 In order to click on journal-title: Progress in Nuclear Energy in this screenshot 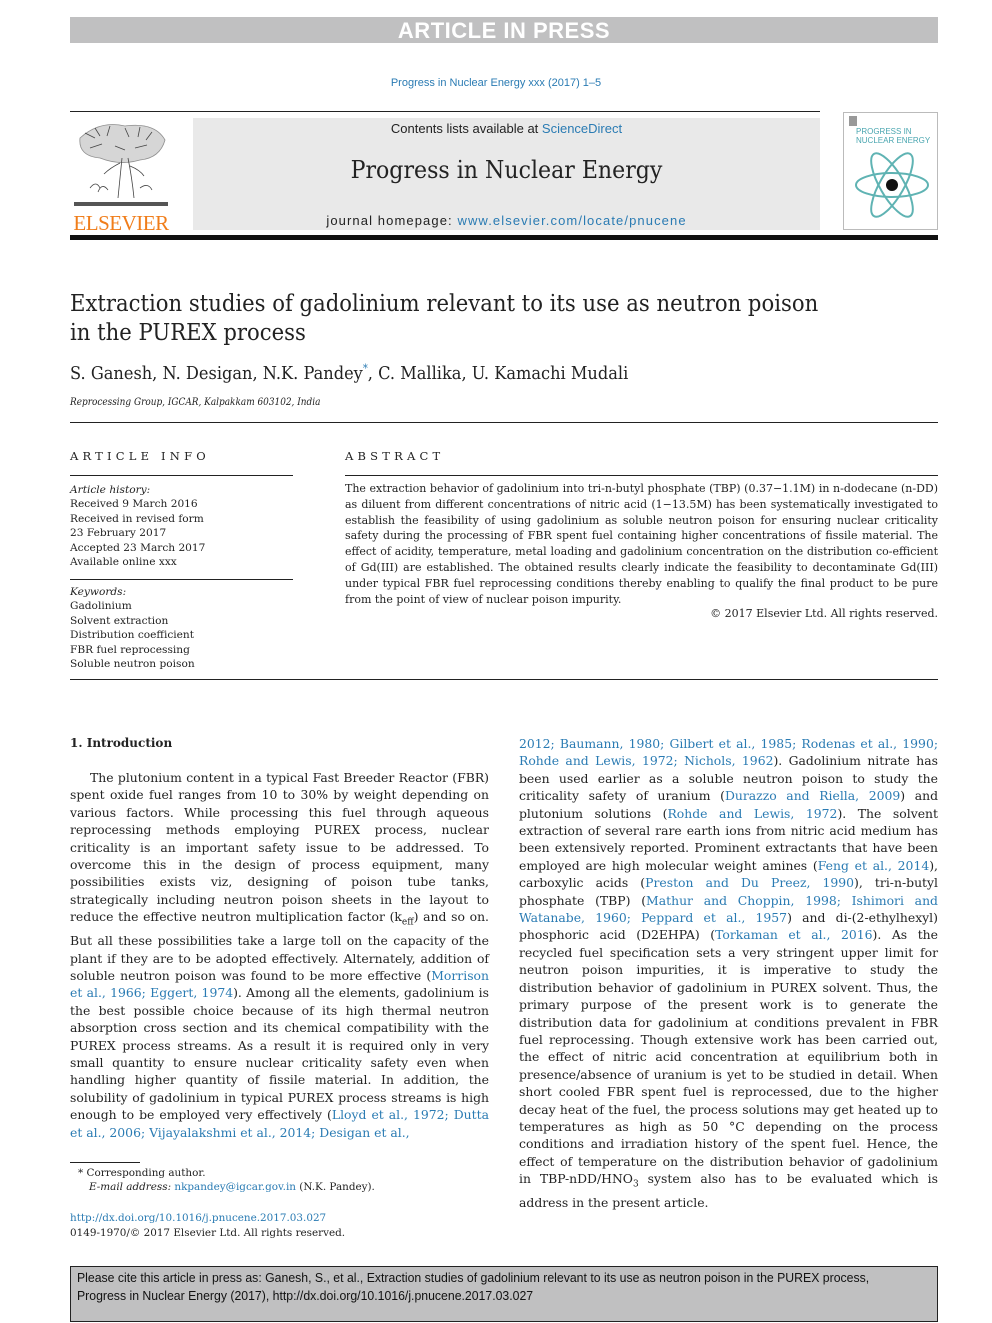, I will do `click(506, 170)`.